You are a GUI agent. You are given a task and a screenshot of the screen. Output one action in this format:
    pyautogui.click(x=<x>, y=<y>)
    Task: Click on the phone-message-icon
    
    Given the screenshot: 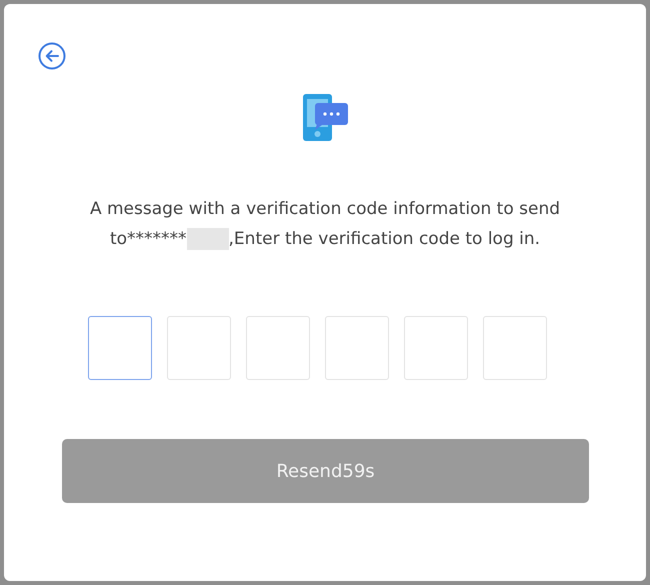 What is the action you would take?
    pyautogui.click(x=326, y=118)
    